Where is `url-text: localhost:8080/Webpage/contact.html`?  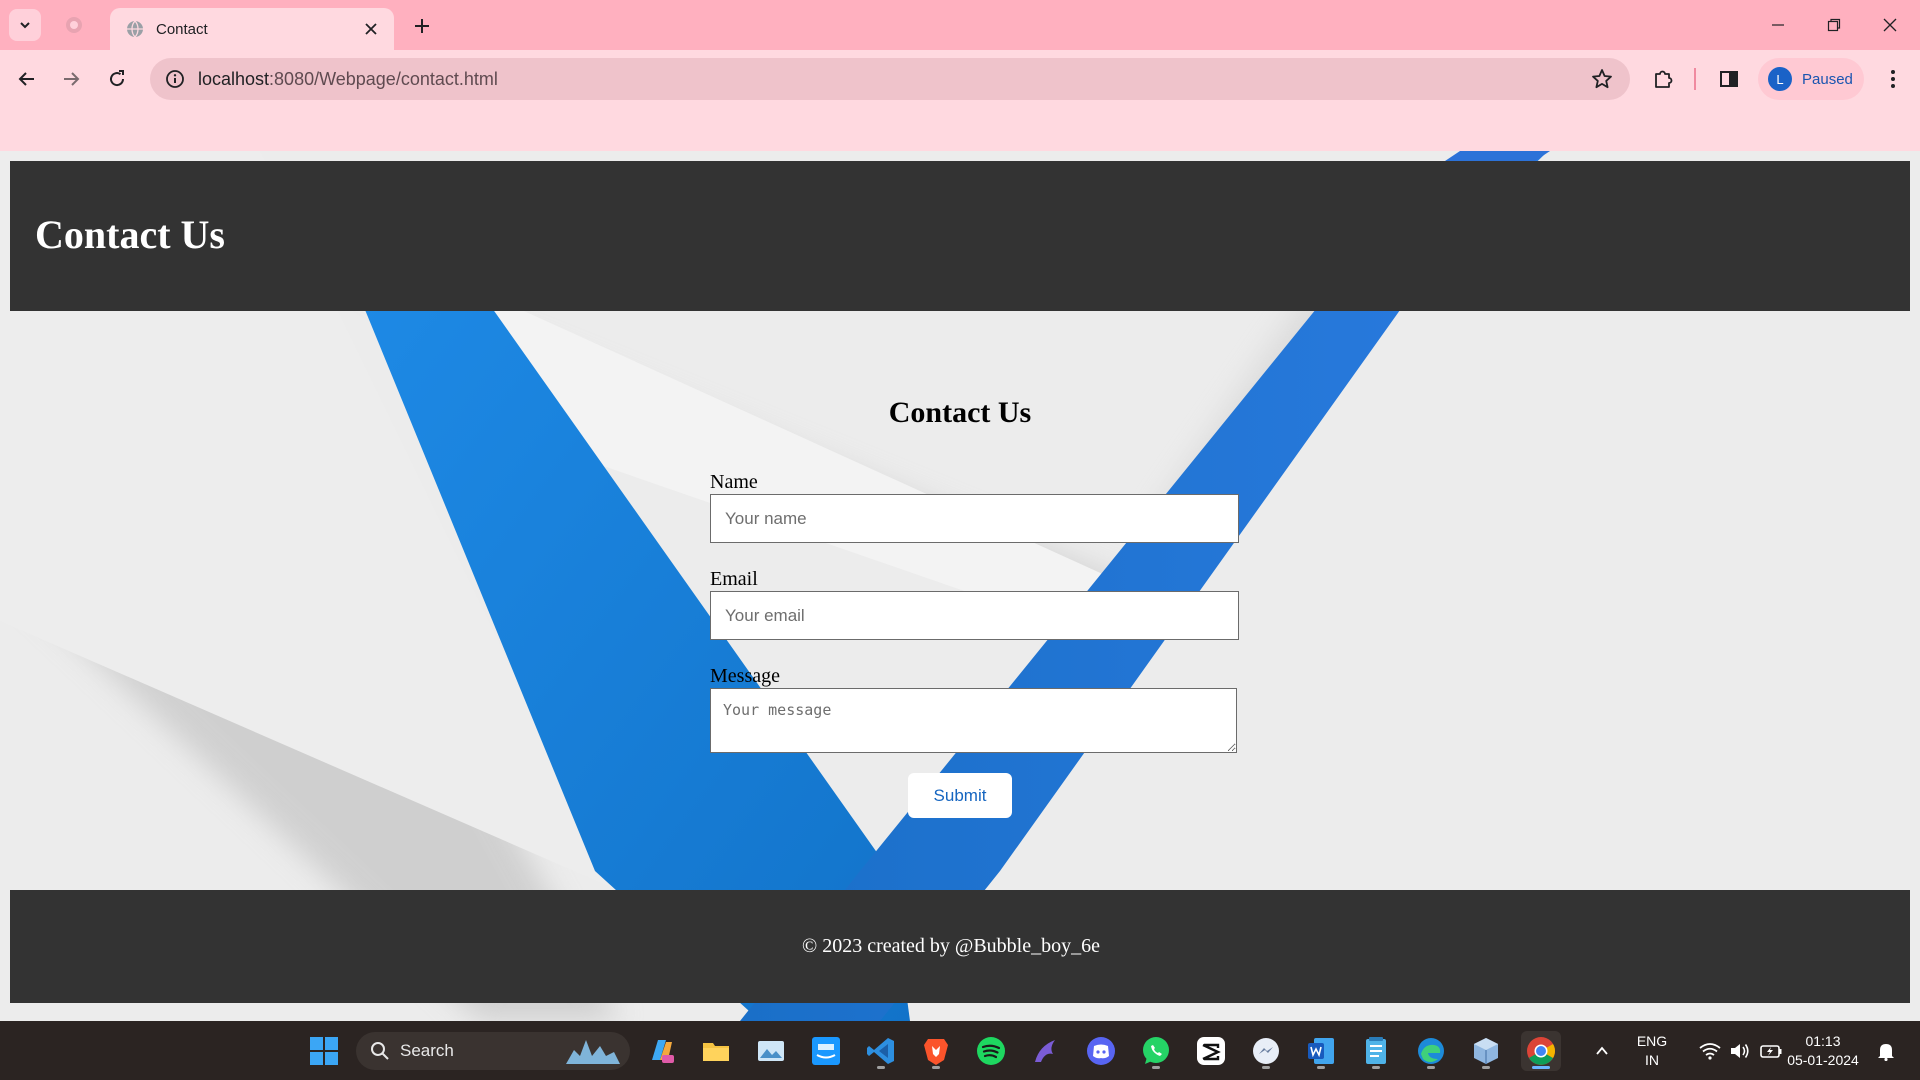 url-text: localhost:8080/Webpage/contact.html is located at coordinates (893, 79).